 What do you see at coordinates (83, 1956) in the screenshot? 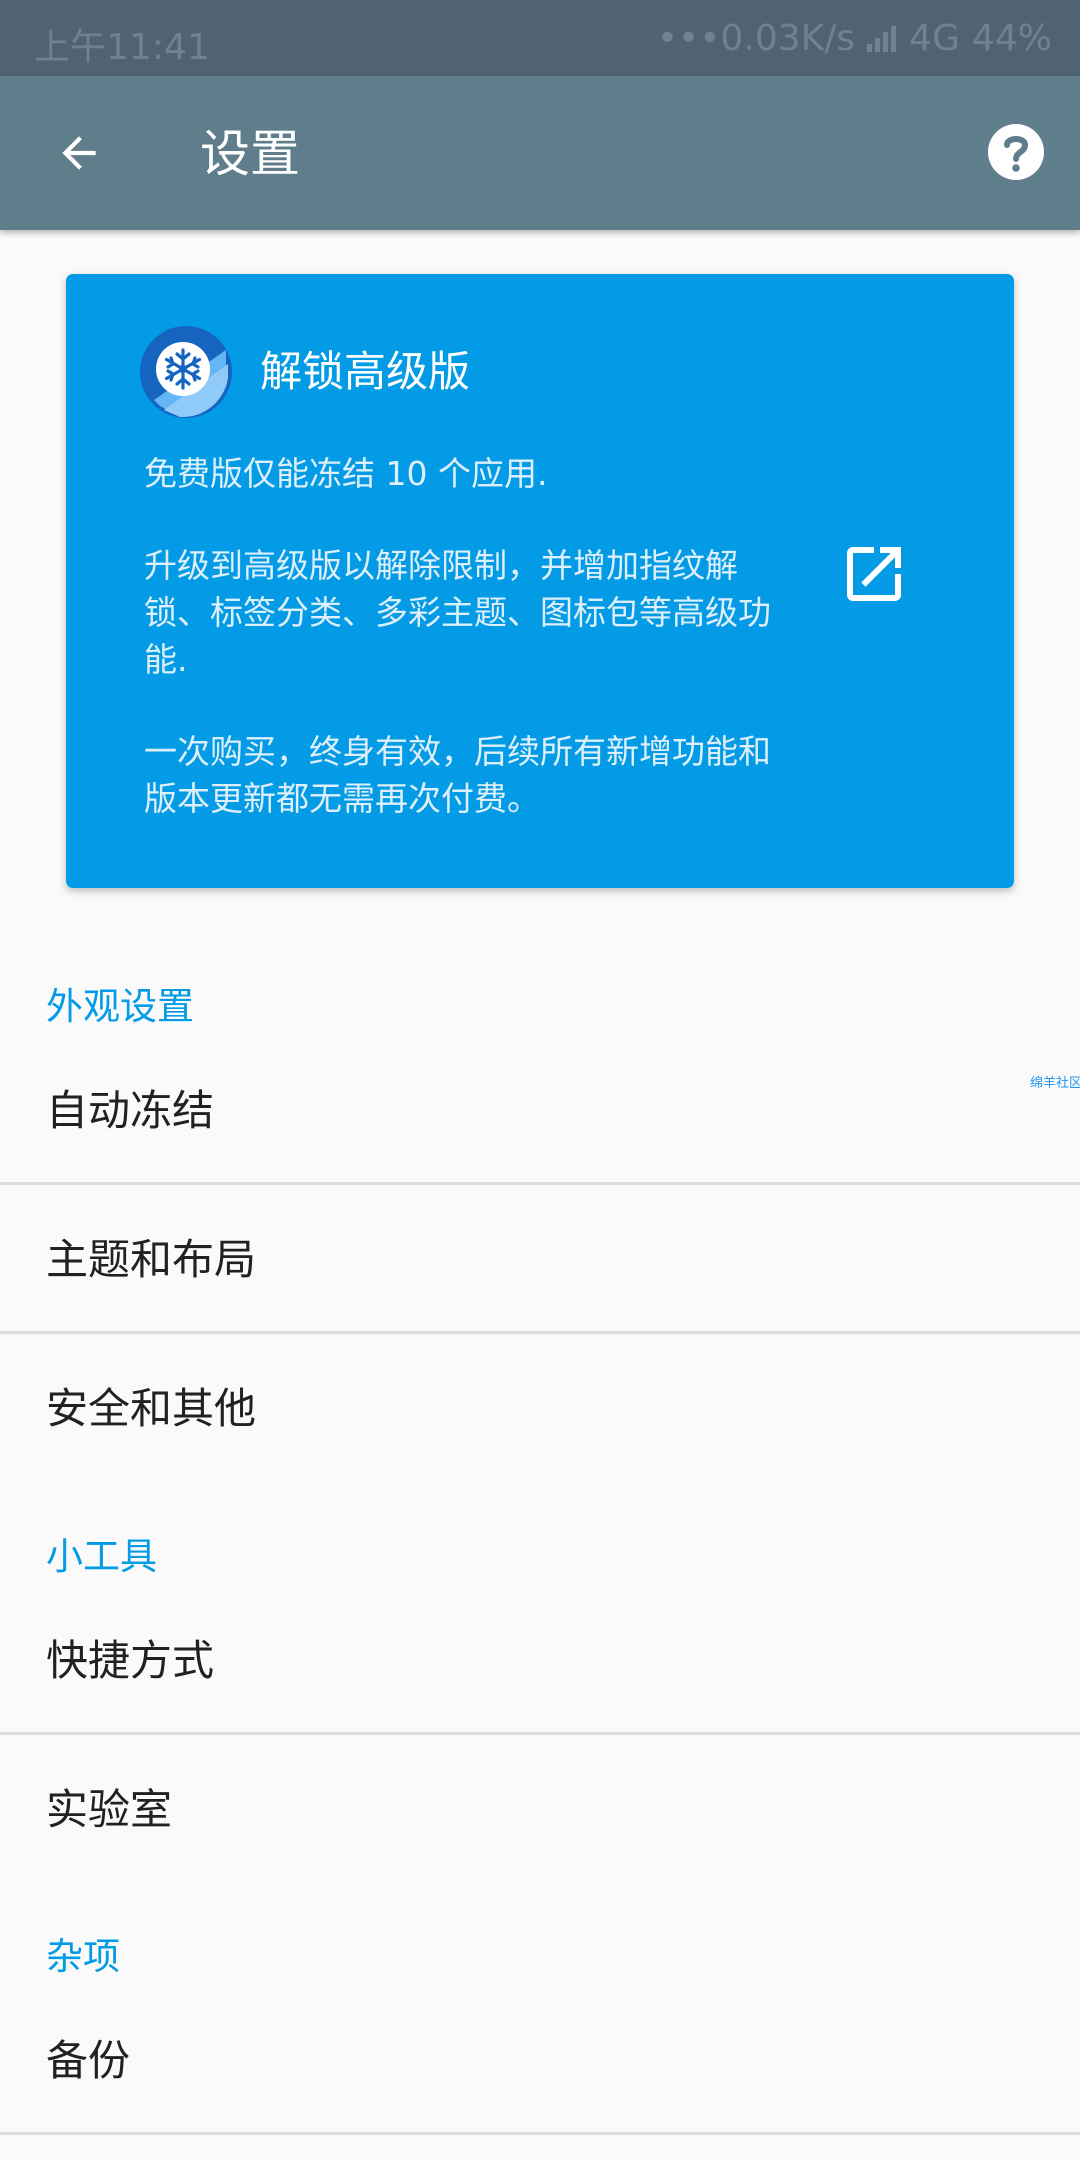
I see `section-header-misc: 杂项` at bounding box center [83, 1956].